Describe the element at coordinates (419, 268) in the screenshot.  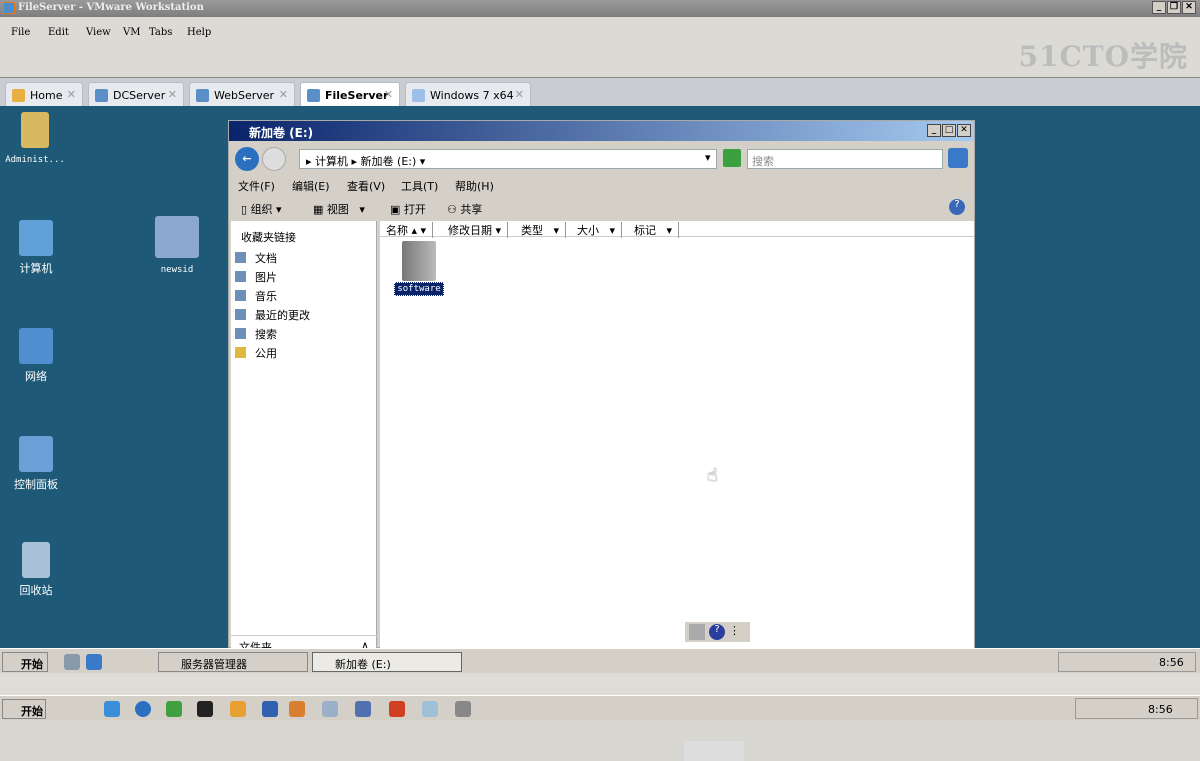
I see `folder-software: software` at that location.